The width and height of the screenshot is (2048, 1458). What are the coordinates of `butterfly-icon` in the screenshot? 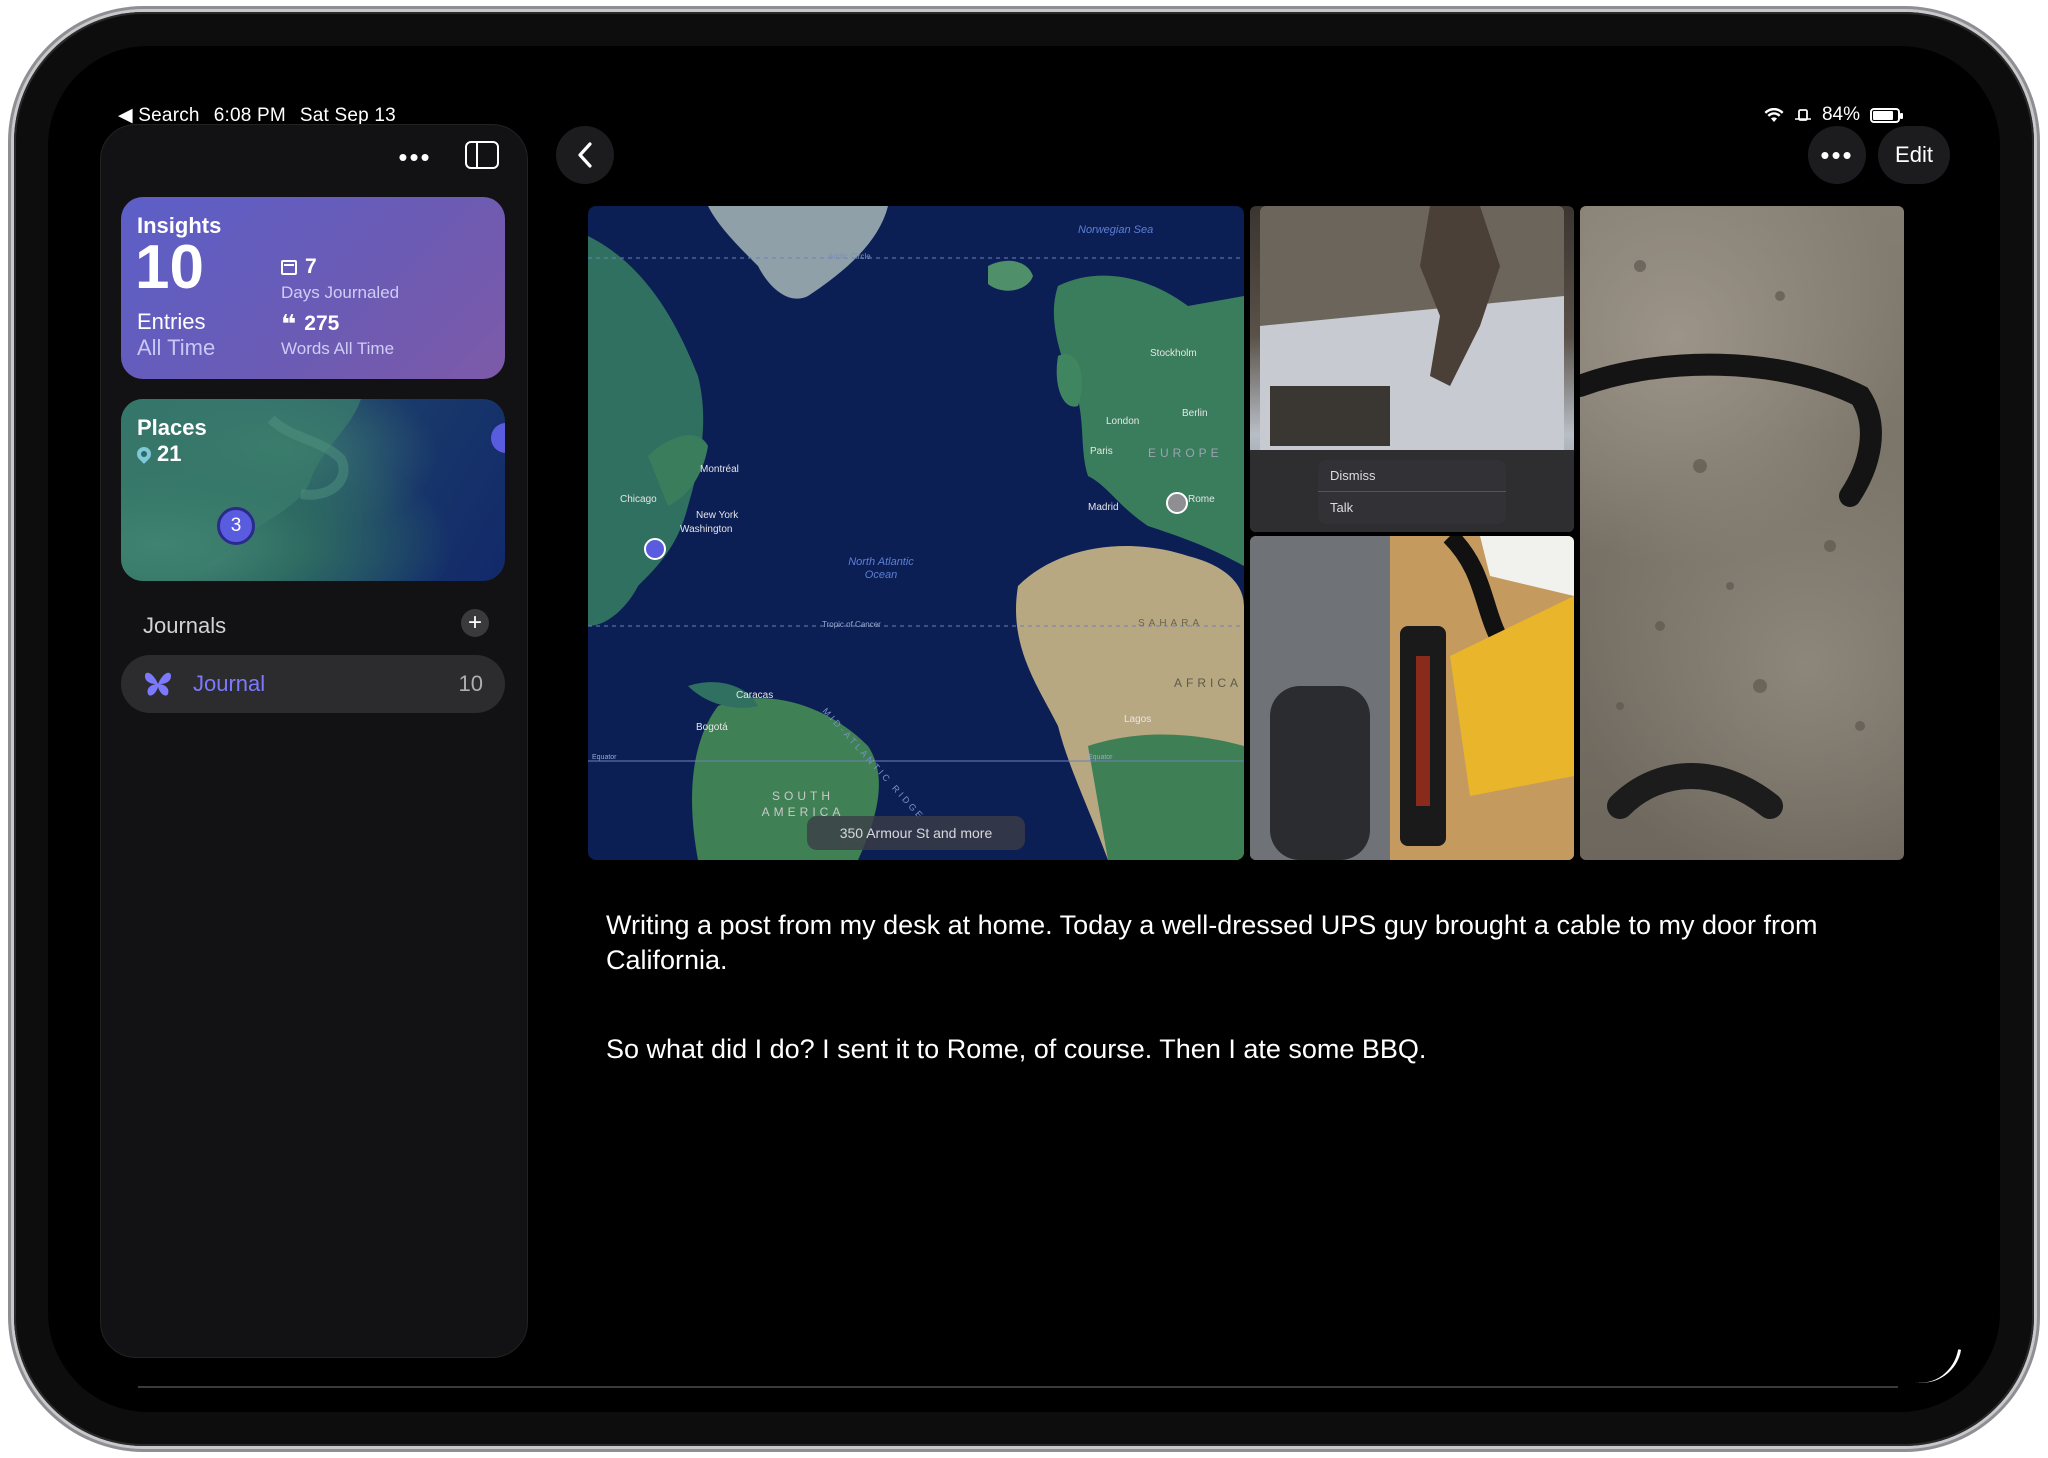 It's located at (158, 684).